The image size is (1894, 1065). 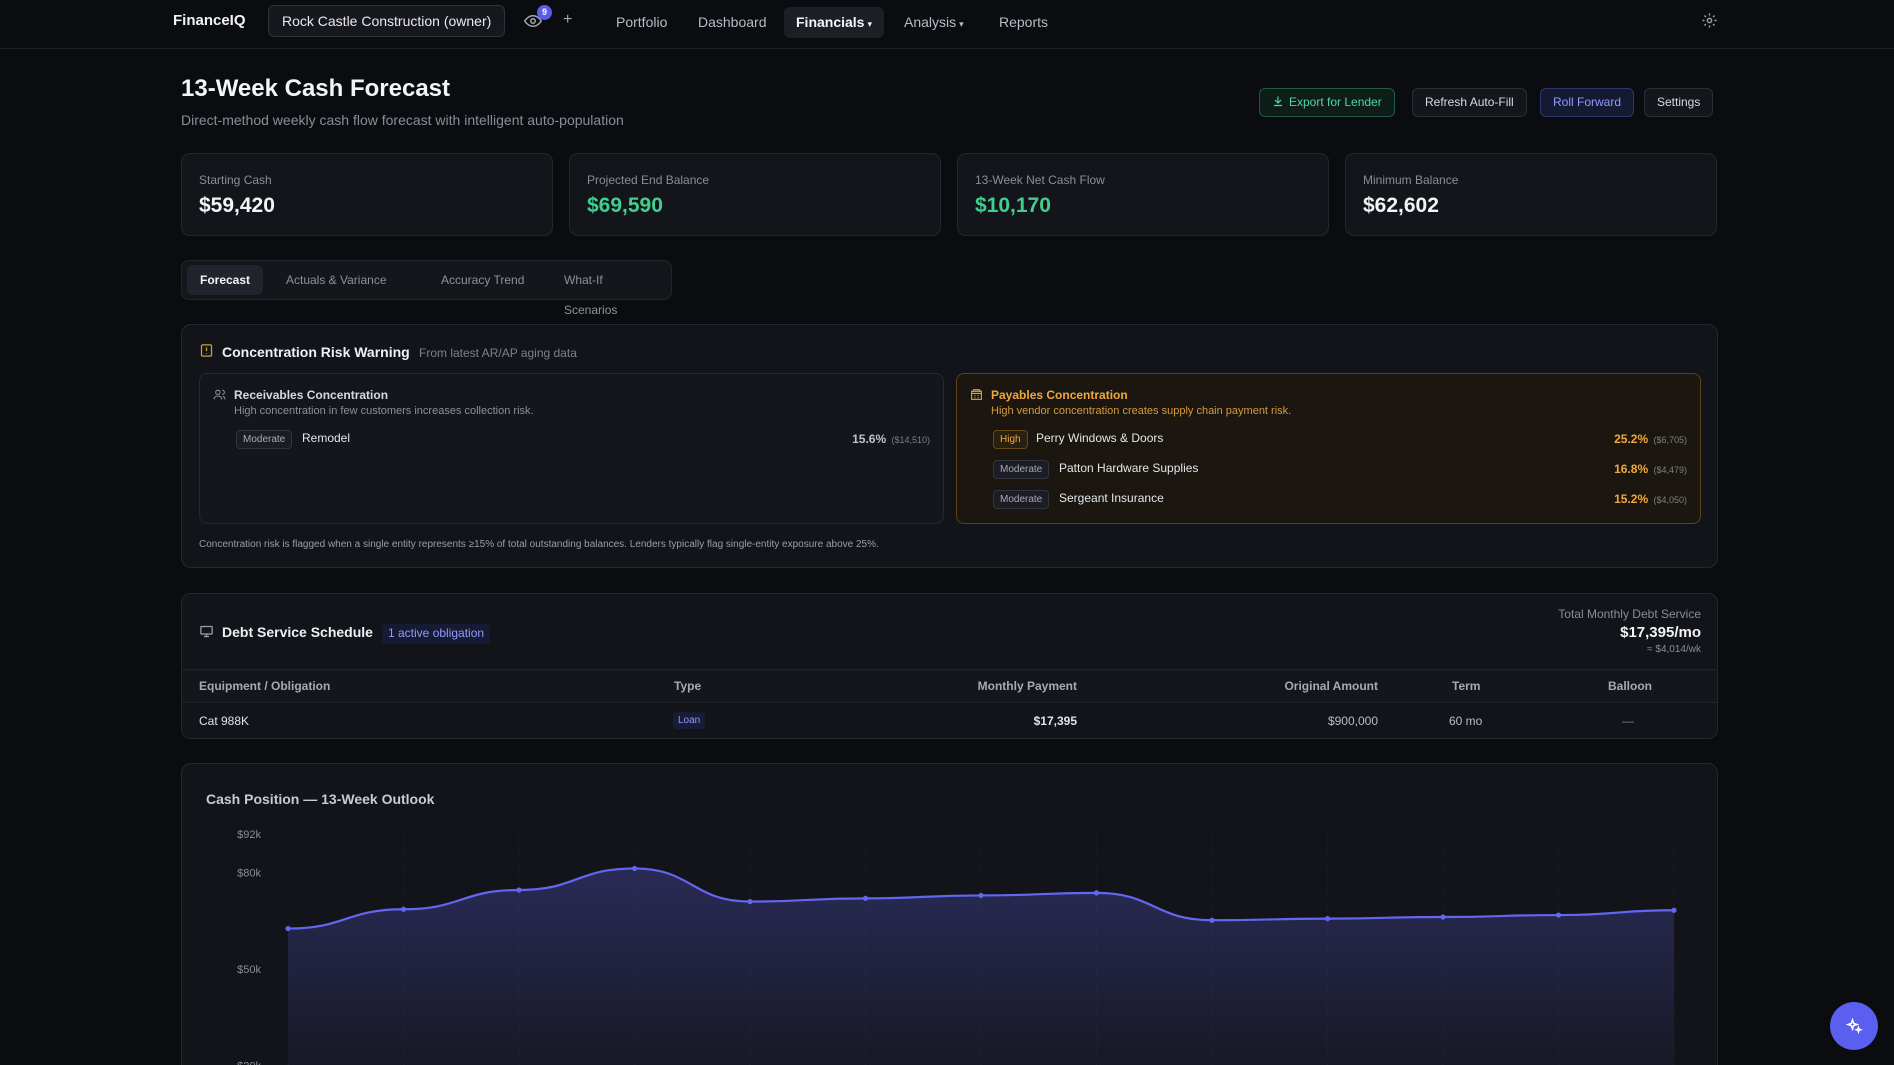 I want to click on entity-pct: 25.2%, so click(x=1631, y=439).